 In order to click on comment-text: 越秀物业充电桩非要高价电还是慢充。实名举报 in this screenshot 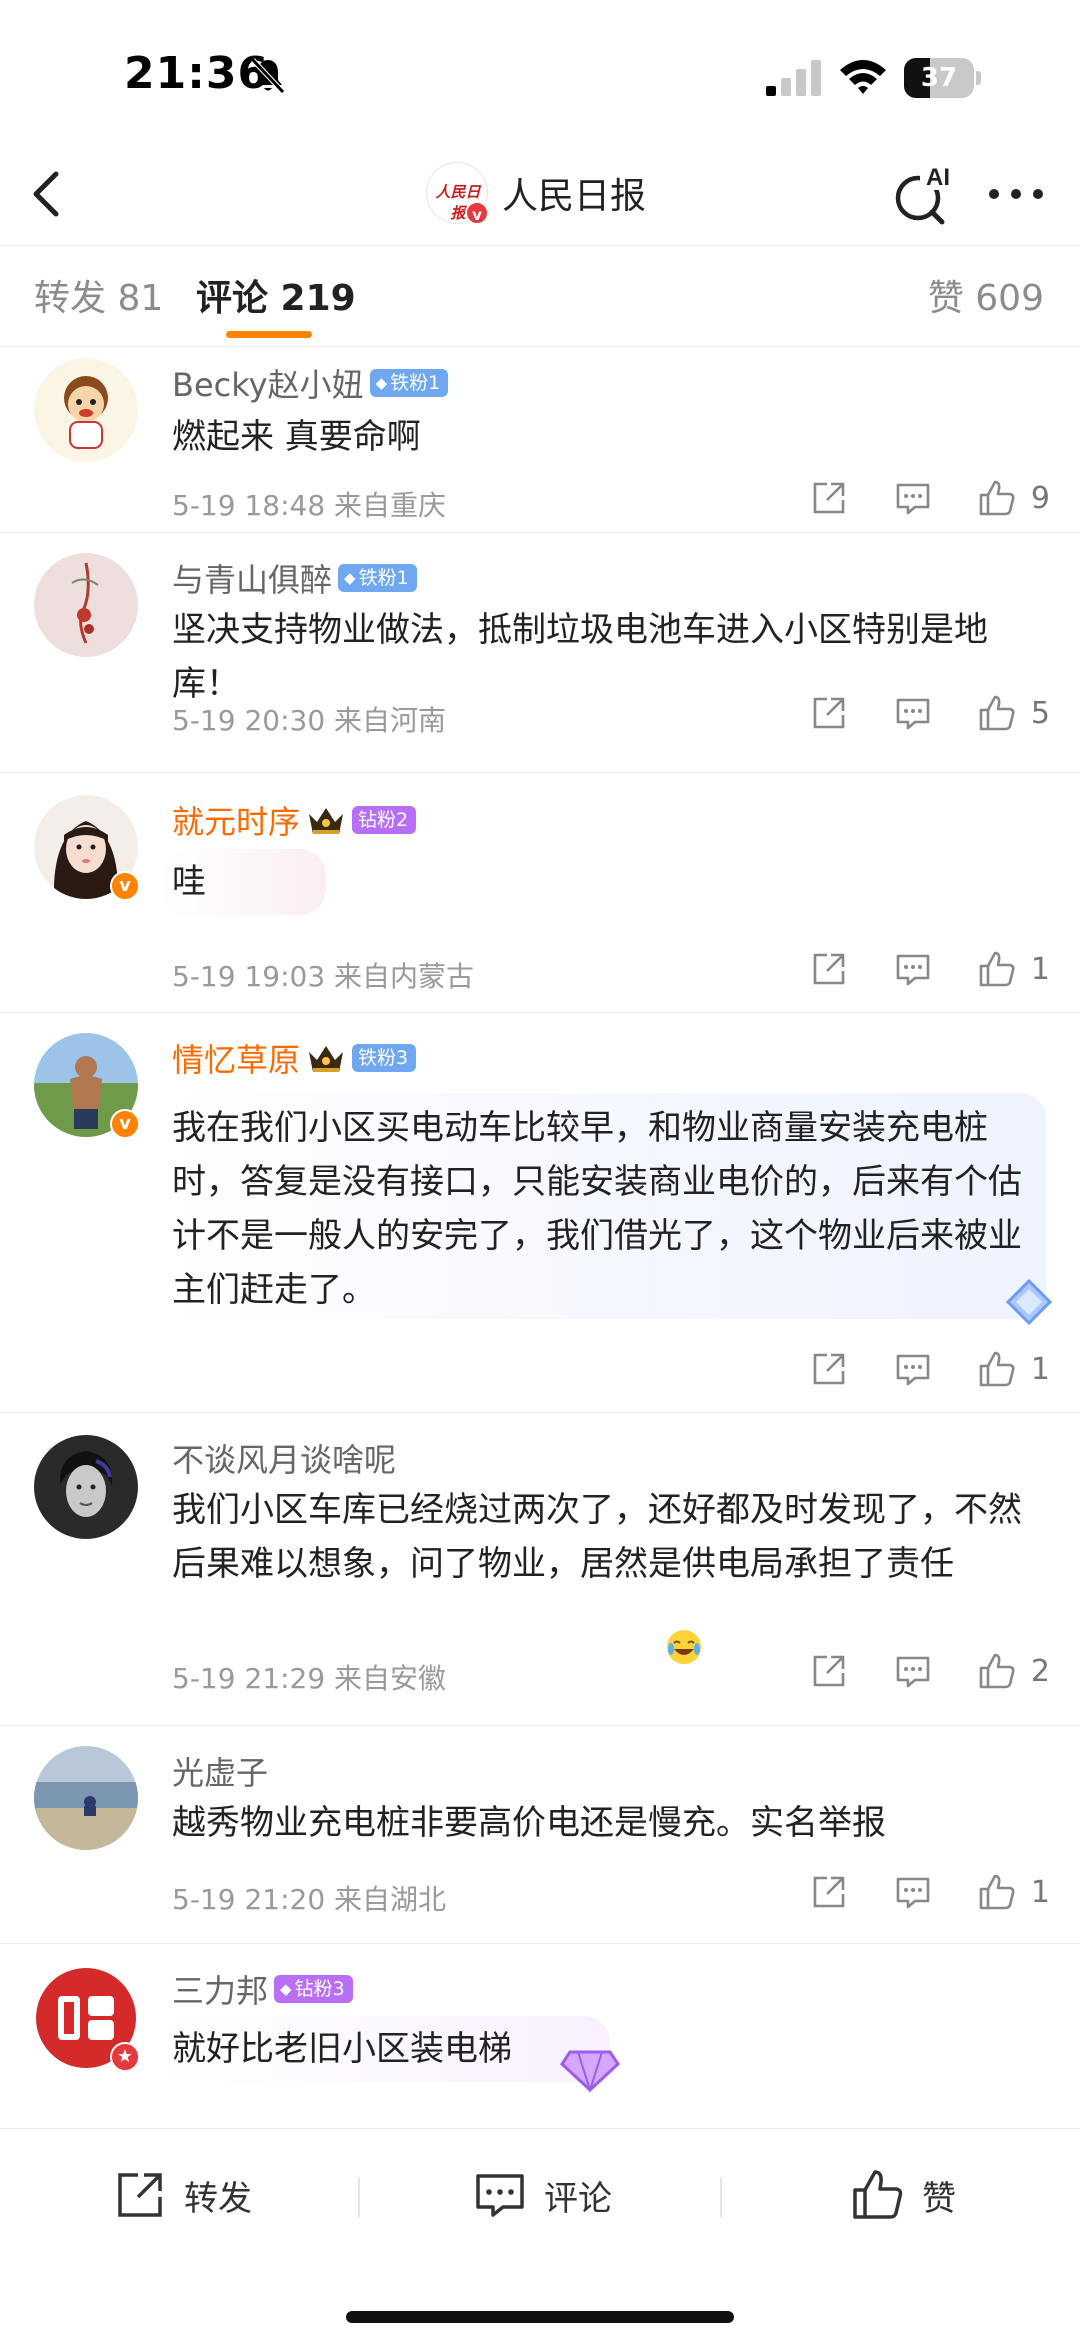, I will do `click(529, 1823)`.